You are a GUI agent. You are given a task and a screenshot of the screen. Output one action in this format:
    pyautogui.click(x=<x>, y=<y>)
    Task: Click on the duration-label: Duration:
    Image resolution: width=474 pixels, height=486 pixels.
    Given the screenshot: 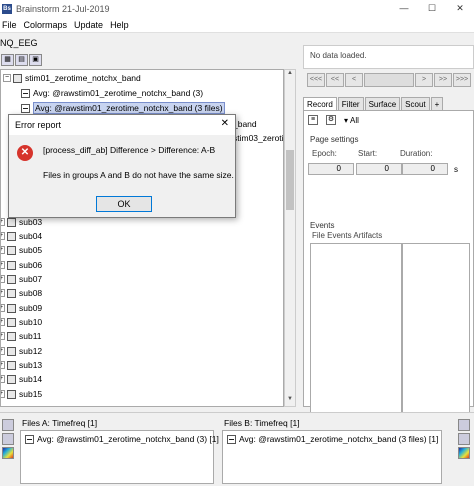 What is the action you would take?
    pyautogui.click(x=416, y=153)
    